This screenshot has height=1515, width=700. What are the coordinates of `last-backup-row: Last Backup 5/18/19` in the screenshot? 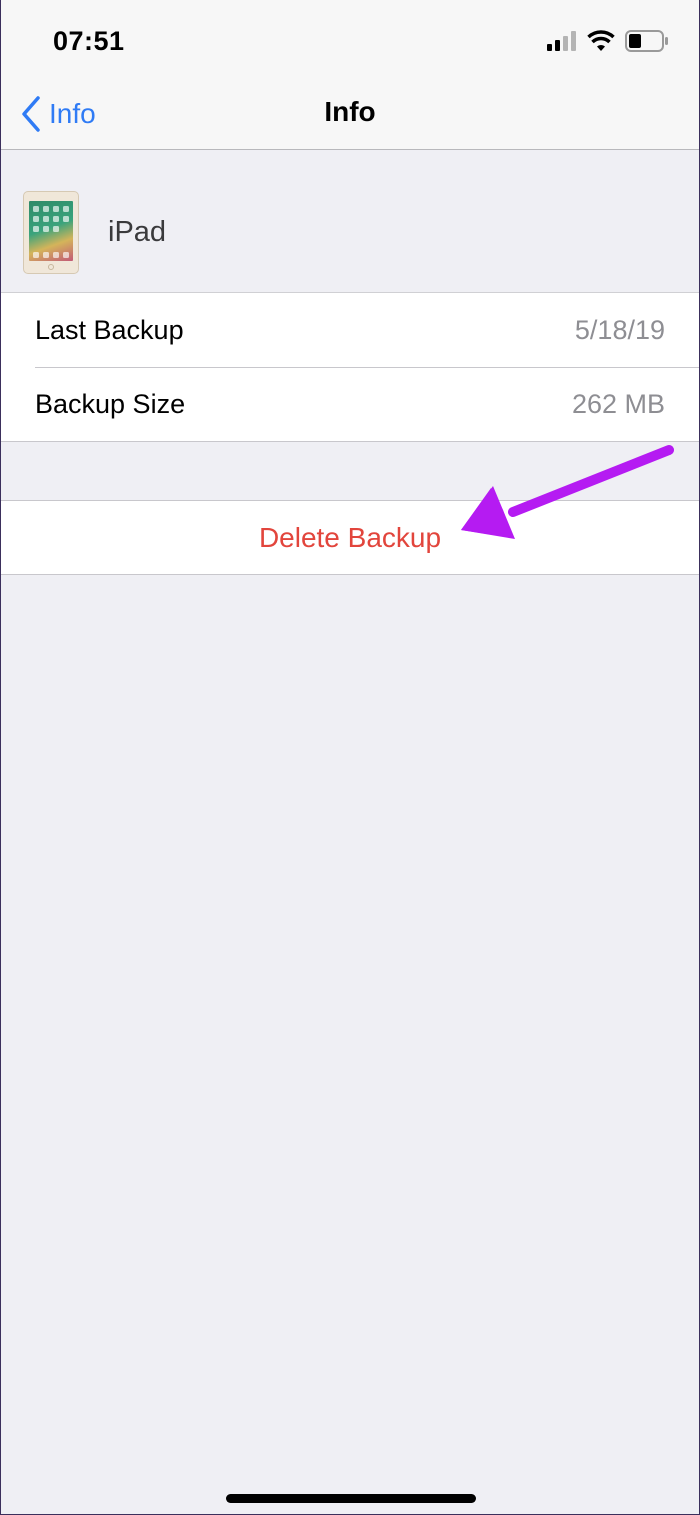 It's located at (350, 330).